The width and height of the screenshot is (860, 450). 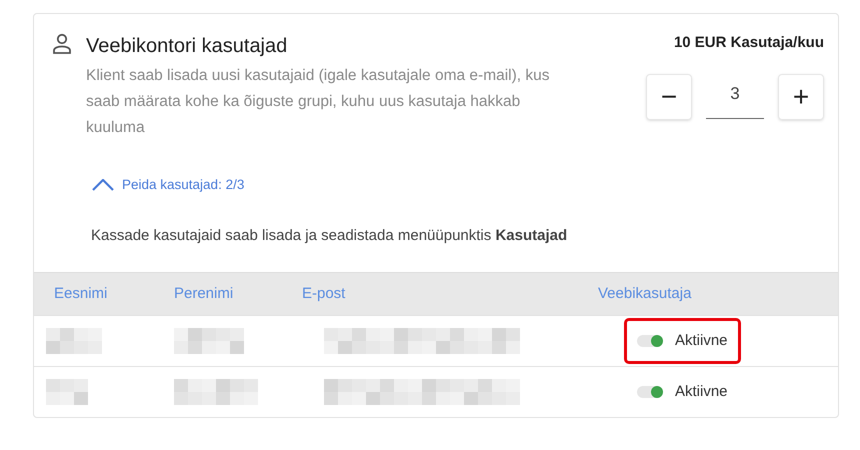 What do you see at coordinates (749, 43) in the screenshot?
I see `price-label: 10 EUR Kasutaja/kuu` at bounding box center [749, 43].